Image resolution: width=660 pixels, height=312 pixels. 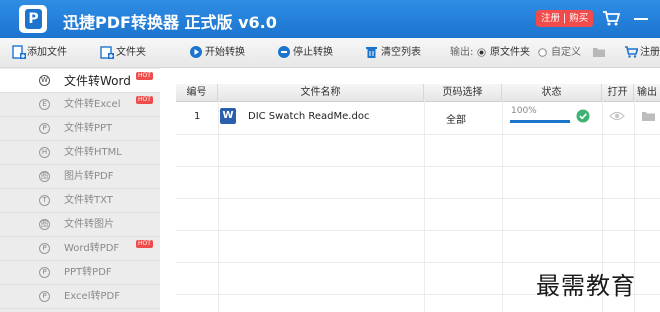 What do you see at coordinates (631, 52) in the screenshot?
I see `toolbar-cart-icon` at bounding box center [631, 52].